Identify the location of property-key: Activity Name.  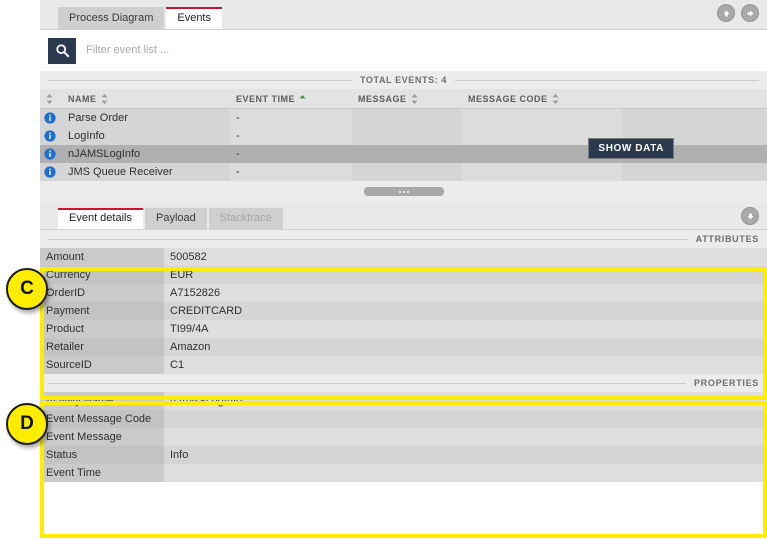
(102, 401).